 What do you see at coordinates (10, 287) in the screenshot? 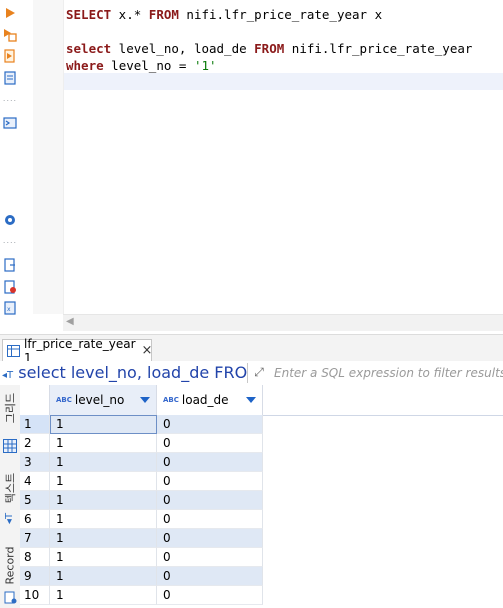
I see `new-script-icon` at bounding box center [10, 287].